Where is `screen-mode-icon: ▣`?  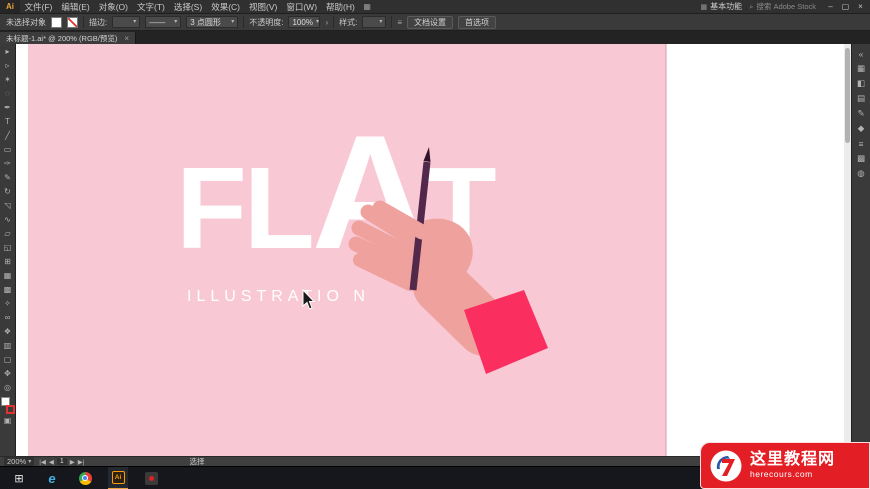 screen-mode-icon: ▣ is located at coordinates (8, 421).